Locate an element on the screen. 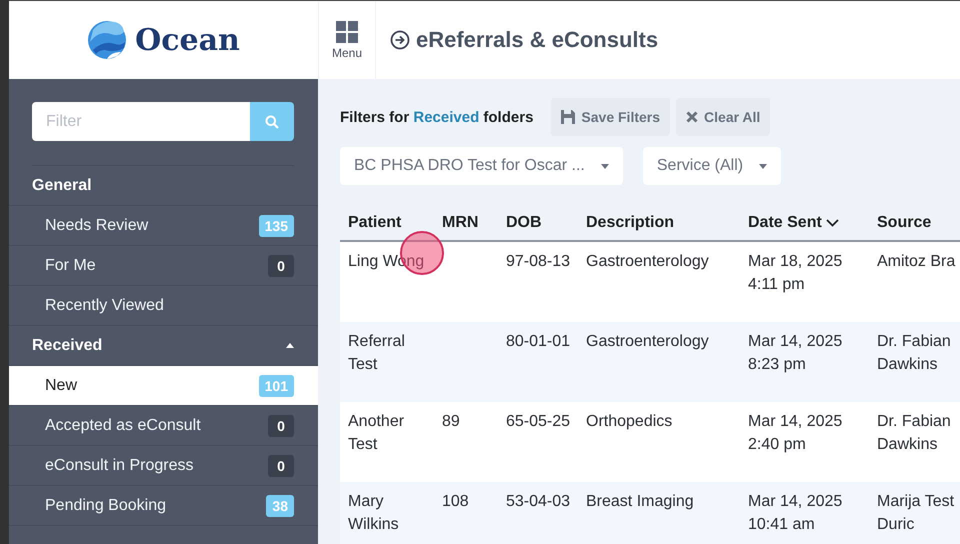 The image size is (960, 544). item-label: Accepted as eConsult is located at coordinates (123, 425).